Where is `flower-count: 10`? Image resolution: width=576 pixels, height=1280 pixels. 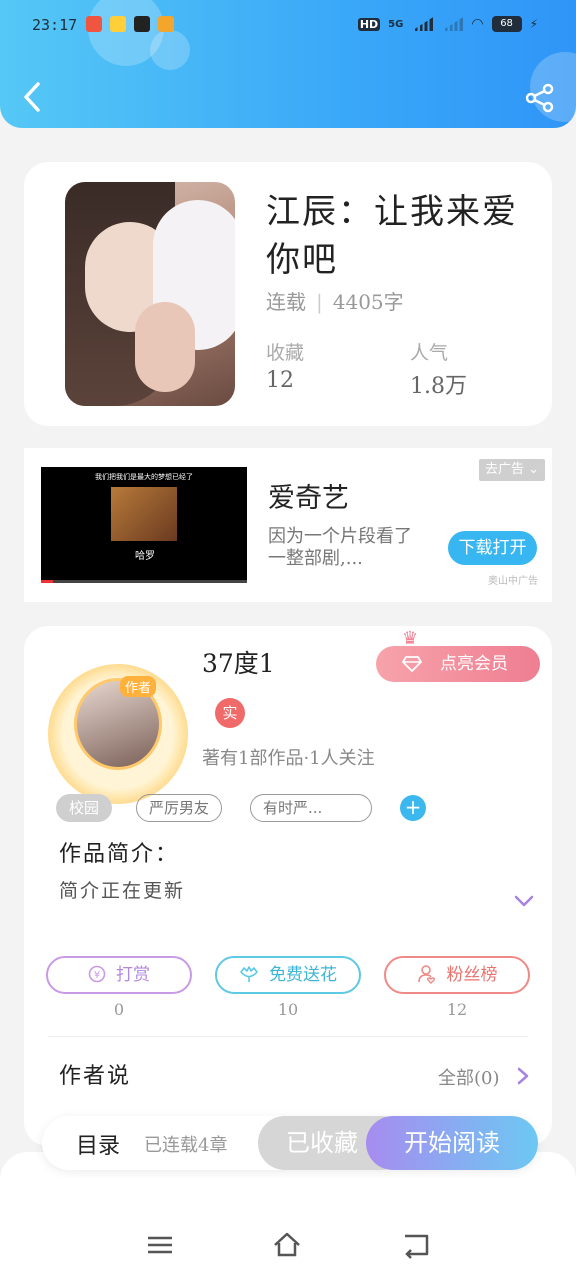
flower-count: 10 is located at coordinates (288, 1009).